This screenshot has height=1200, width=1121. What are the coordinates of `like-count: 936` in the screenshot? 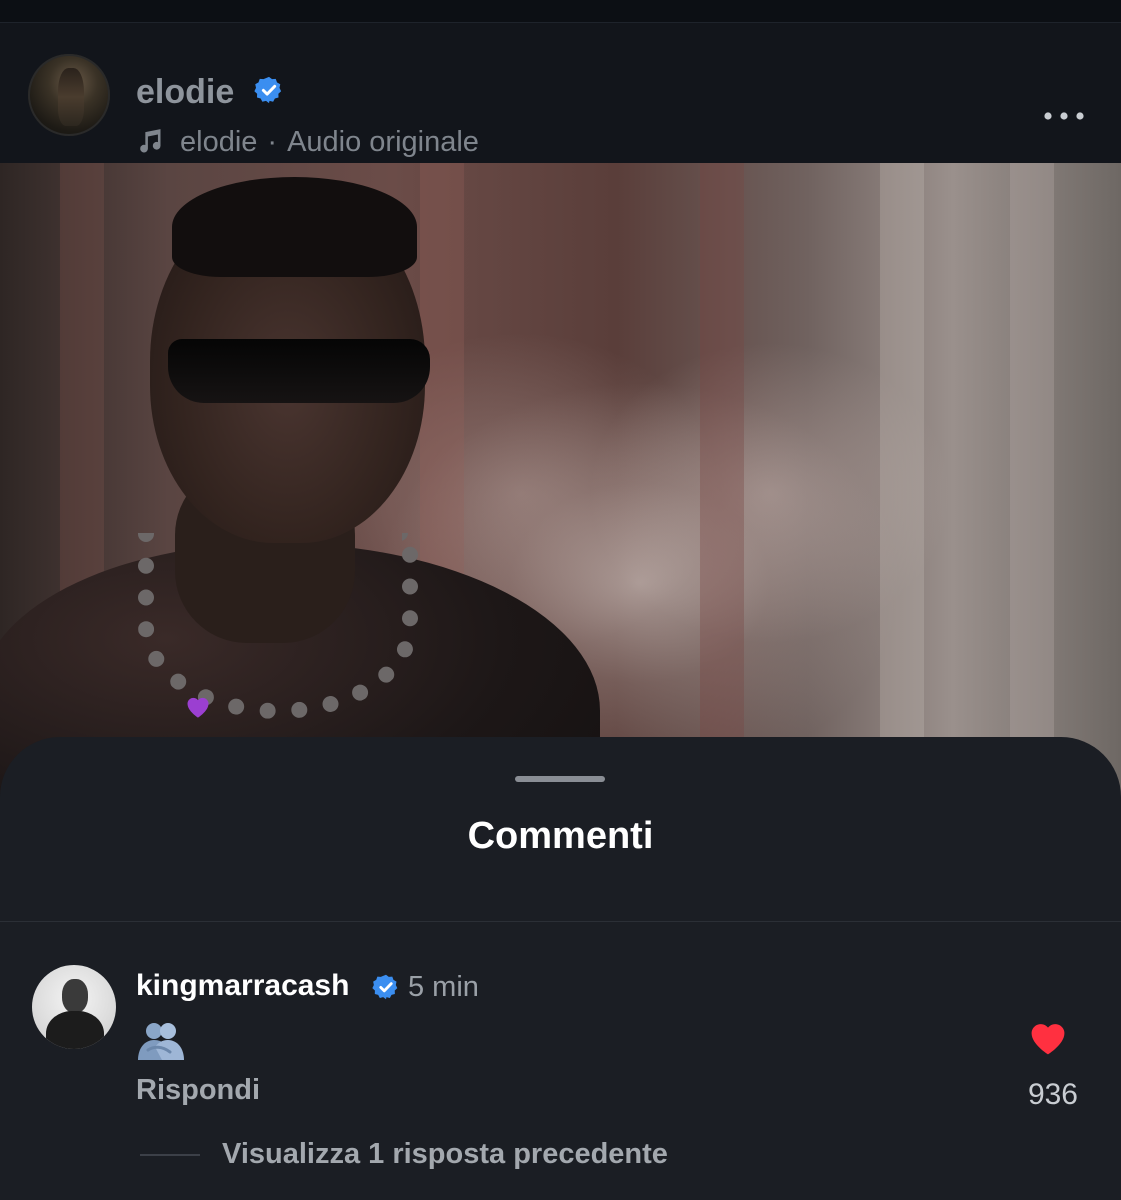 It's located at (1052, 1094).